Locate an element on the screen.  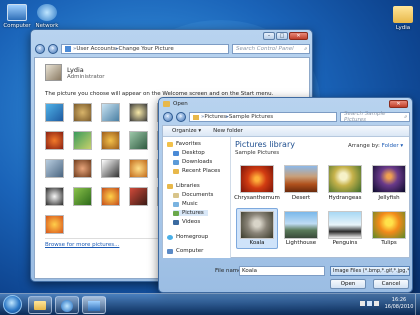
tray-flag-icon is located at coordinates (362, 303).